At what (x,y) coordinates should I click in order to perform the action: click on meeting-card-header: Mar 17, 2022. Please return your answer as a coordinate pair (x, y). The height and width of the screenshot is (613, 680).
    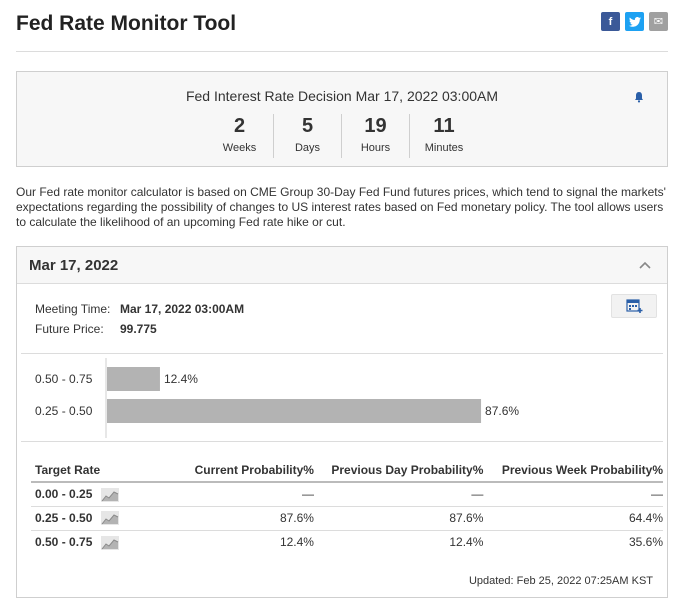
    Looking at the image, I should click on (342, 265).